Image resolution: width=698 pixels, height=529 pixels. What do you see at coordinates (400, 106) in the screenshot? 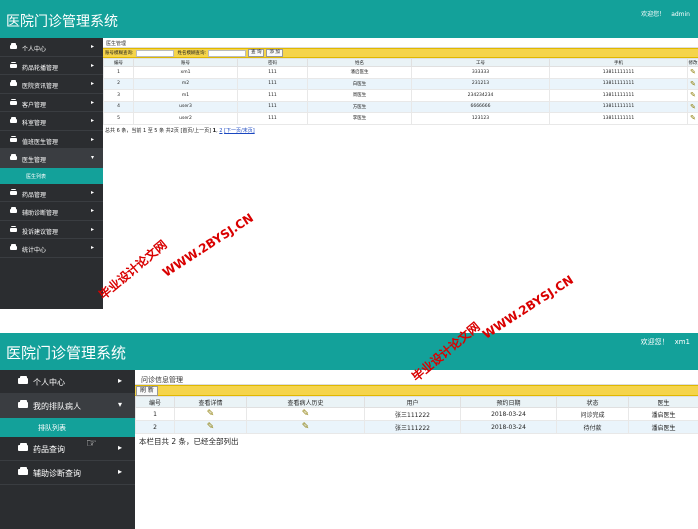
I see `table-row: 4 user3 111 方医生 6666666 13811111111 ✎` at bounding box center [400, 106].